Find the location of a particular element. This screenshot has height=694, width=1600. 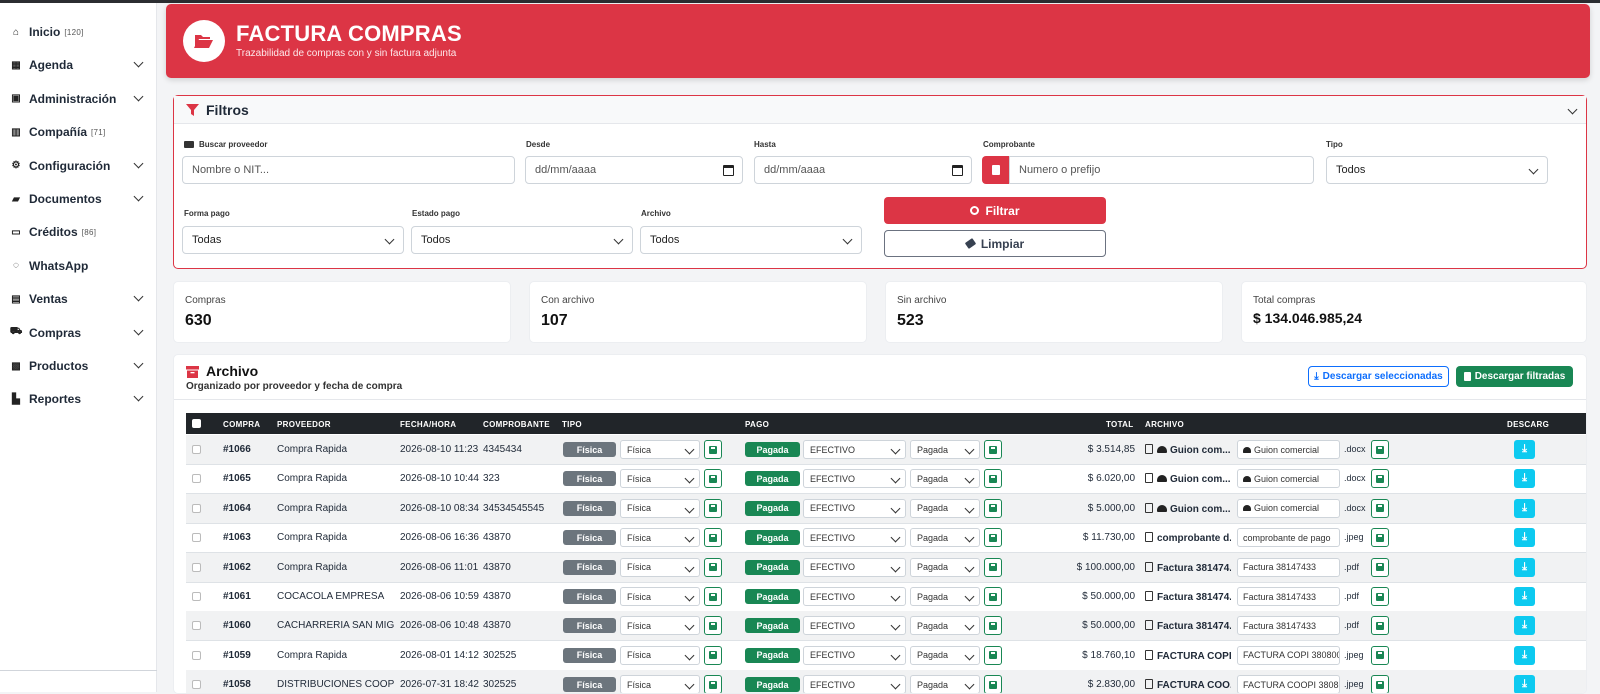

archivo-rename-input: FACTURA COPI 380800 is located at coordinates (1288, 655).